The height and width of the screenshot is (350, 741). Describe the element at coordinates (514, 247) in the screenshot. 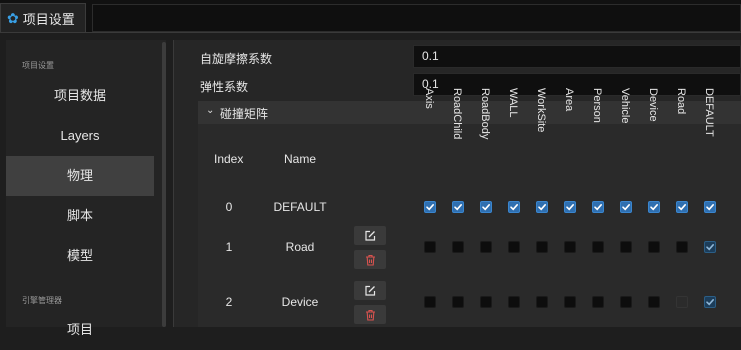

I see `collision-checkbox-road-wall` at that location.